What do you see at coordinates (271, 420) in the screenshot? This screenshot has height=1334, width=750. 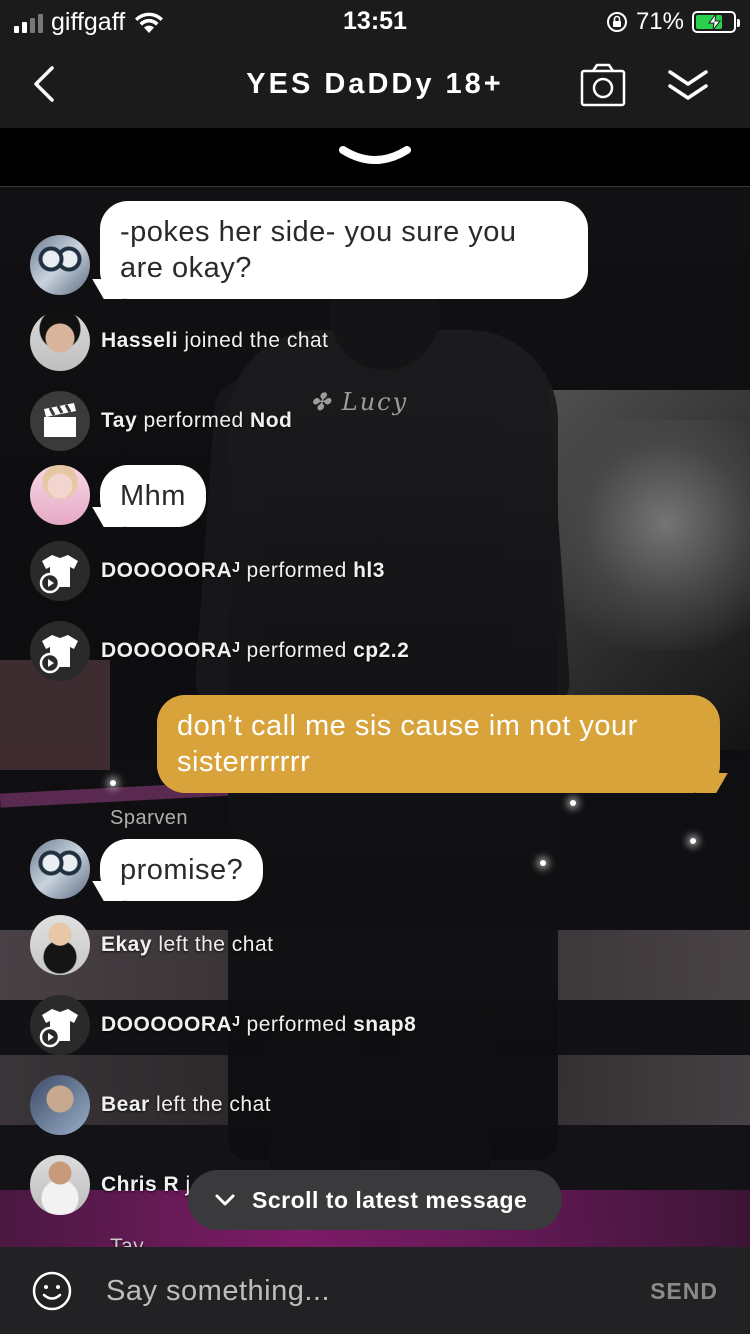 I see `event-target: Nod` at bounding box center [271, 420].